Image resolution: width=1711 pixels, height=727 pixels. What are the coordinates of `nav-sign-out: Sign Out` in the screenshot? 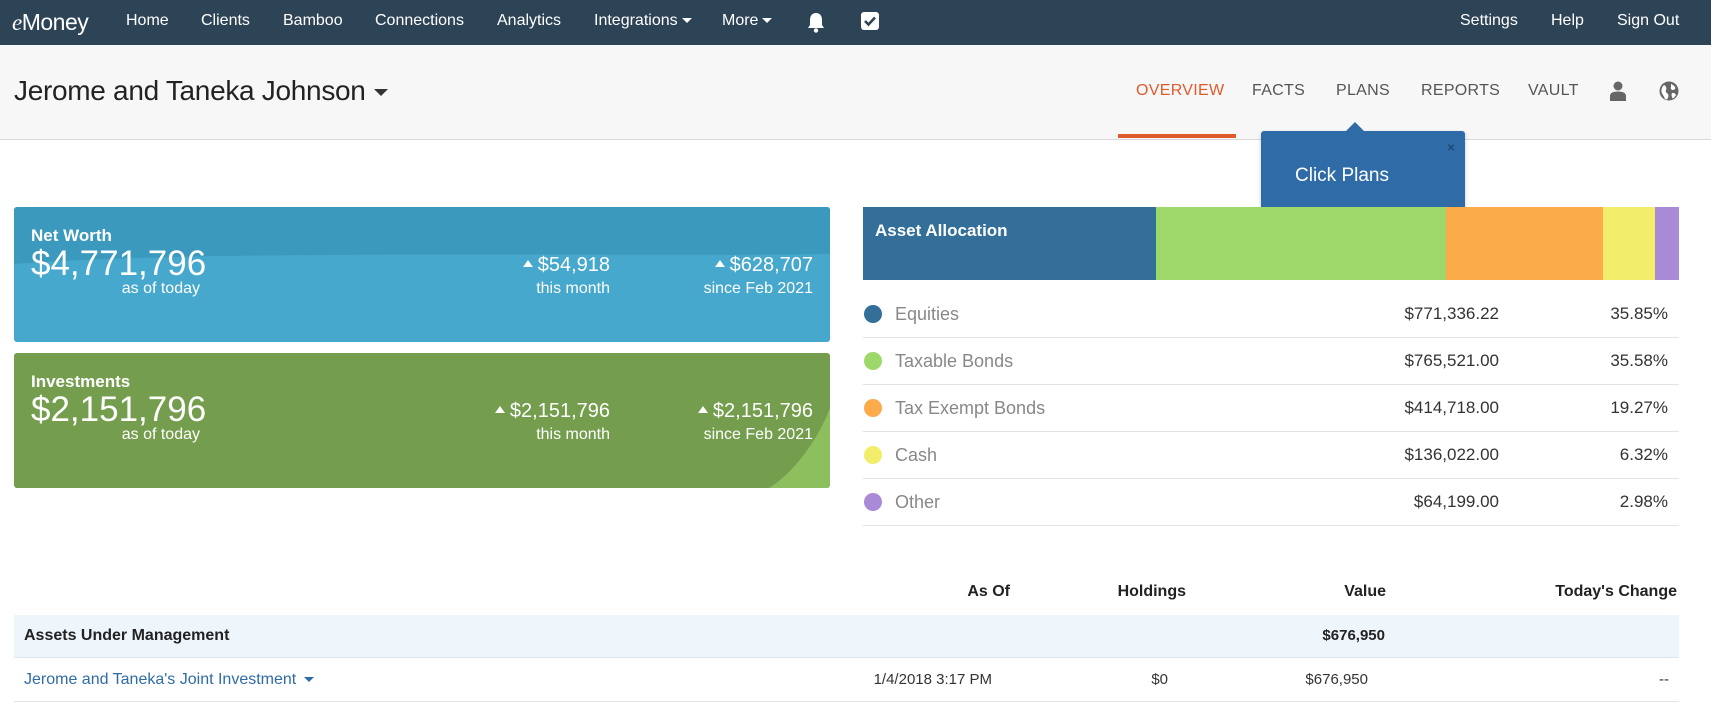 It's located at (1648, 21).